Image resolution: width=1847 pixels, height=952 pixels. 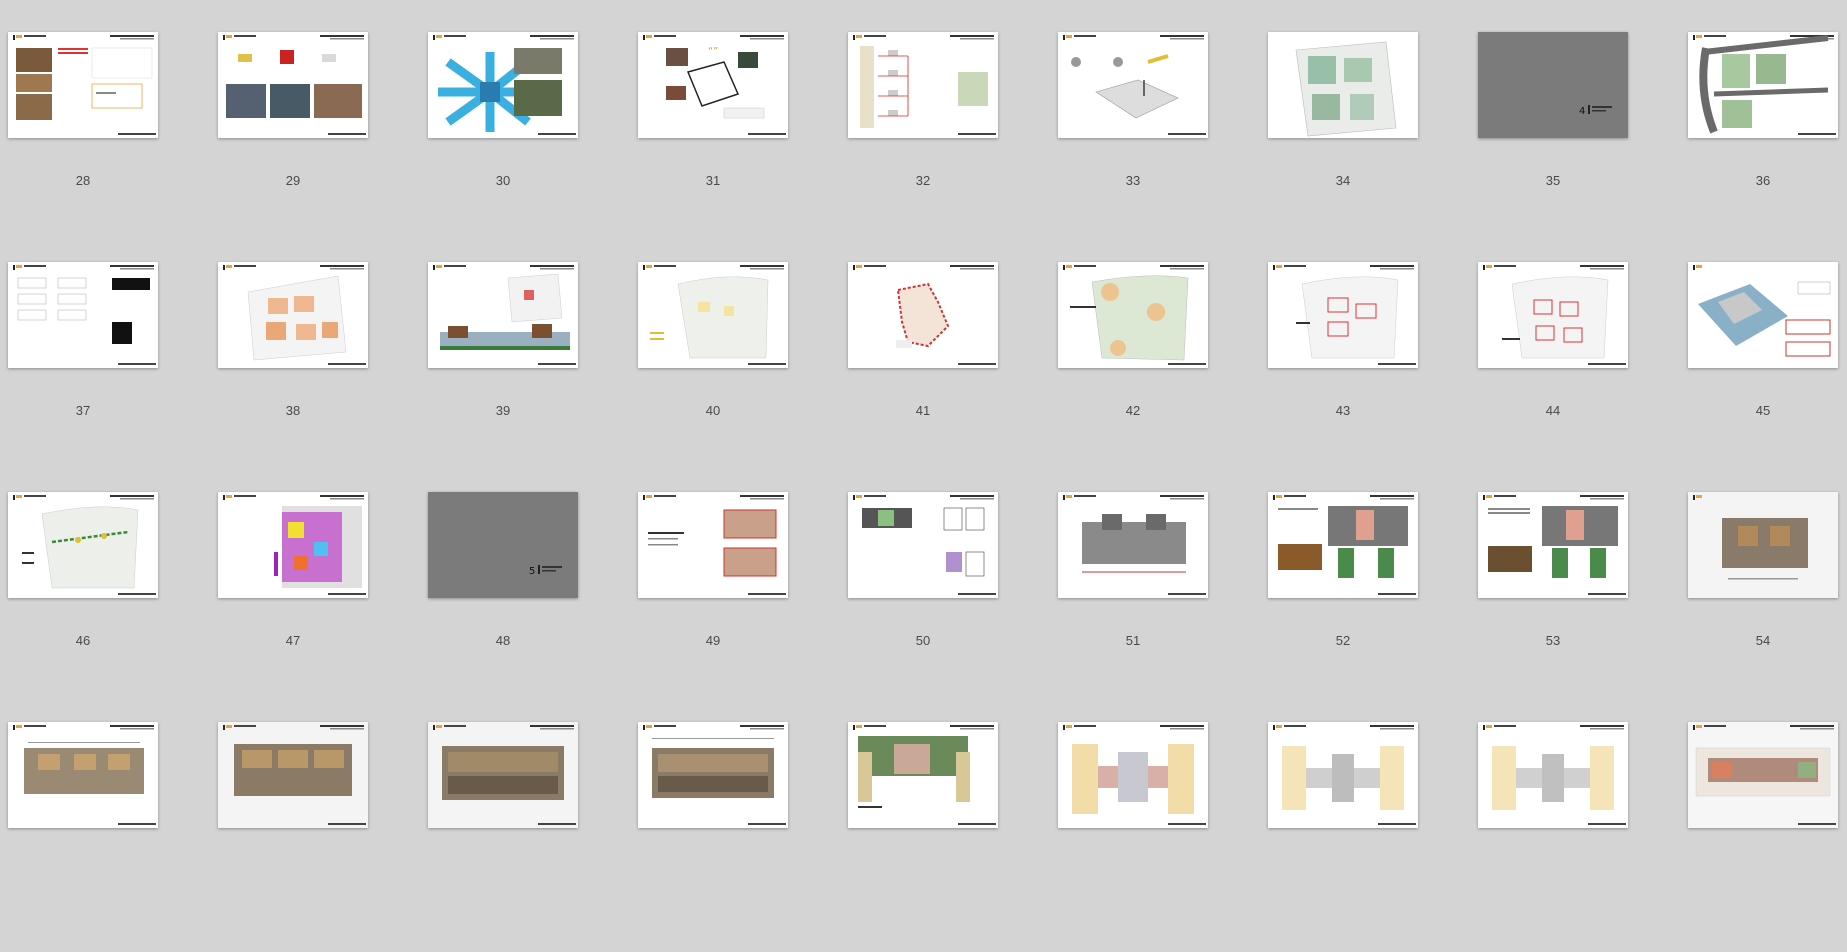 What do you see at coordinates (1767, 607) in the screenshot?
I see `slide-thumbnail-cell: 54` at bounding box center [1767, 607].